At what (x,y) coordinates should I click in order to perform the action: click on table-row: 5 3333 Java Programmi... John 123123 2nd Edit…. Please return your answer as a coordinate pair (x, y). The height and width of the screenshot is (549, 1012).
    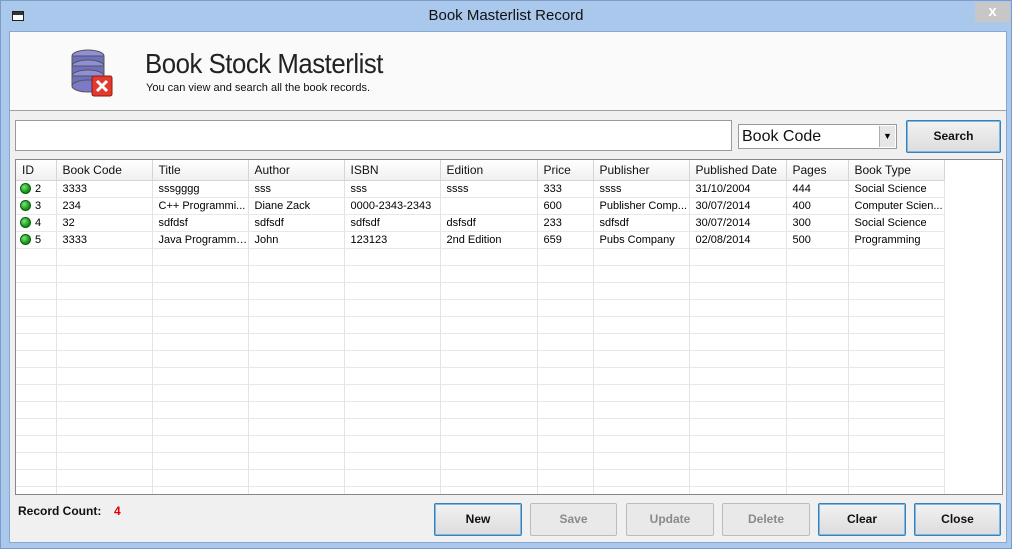
    Looking at the image, I should click on (480, 240).